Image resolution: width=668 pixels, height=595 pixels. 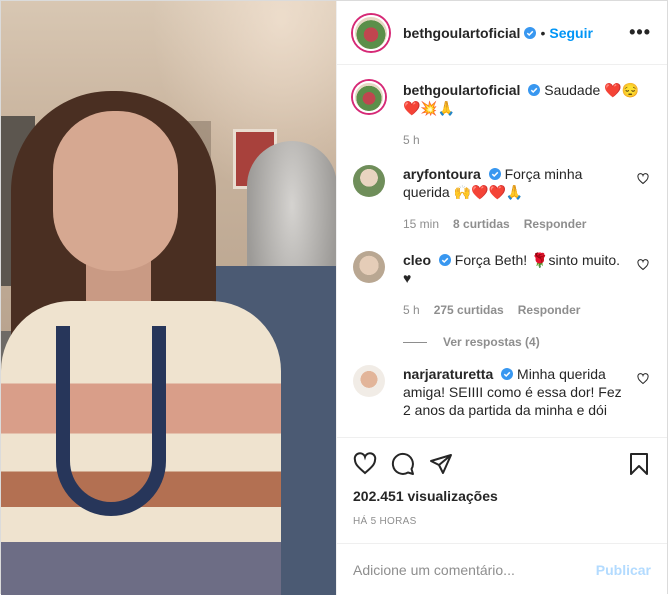 What do you see at coordinates (512, 269) in the screenshot?
I see `comment-text: Força Beth! 🌹sinto muito. ♥` at bounding box center [512, 269].